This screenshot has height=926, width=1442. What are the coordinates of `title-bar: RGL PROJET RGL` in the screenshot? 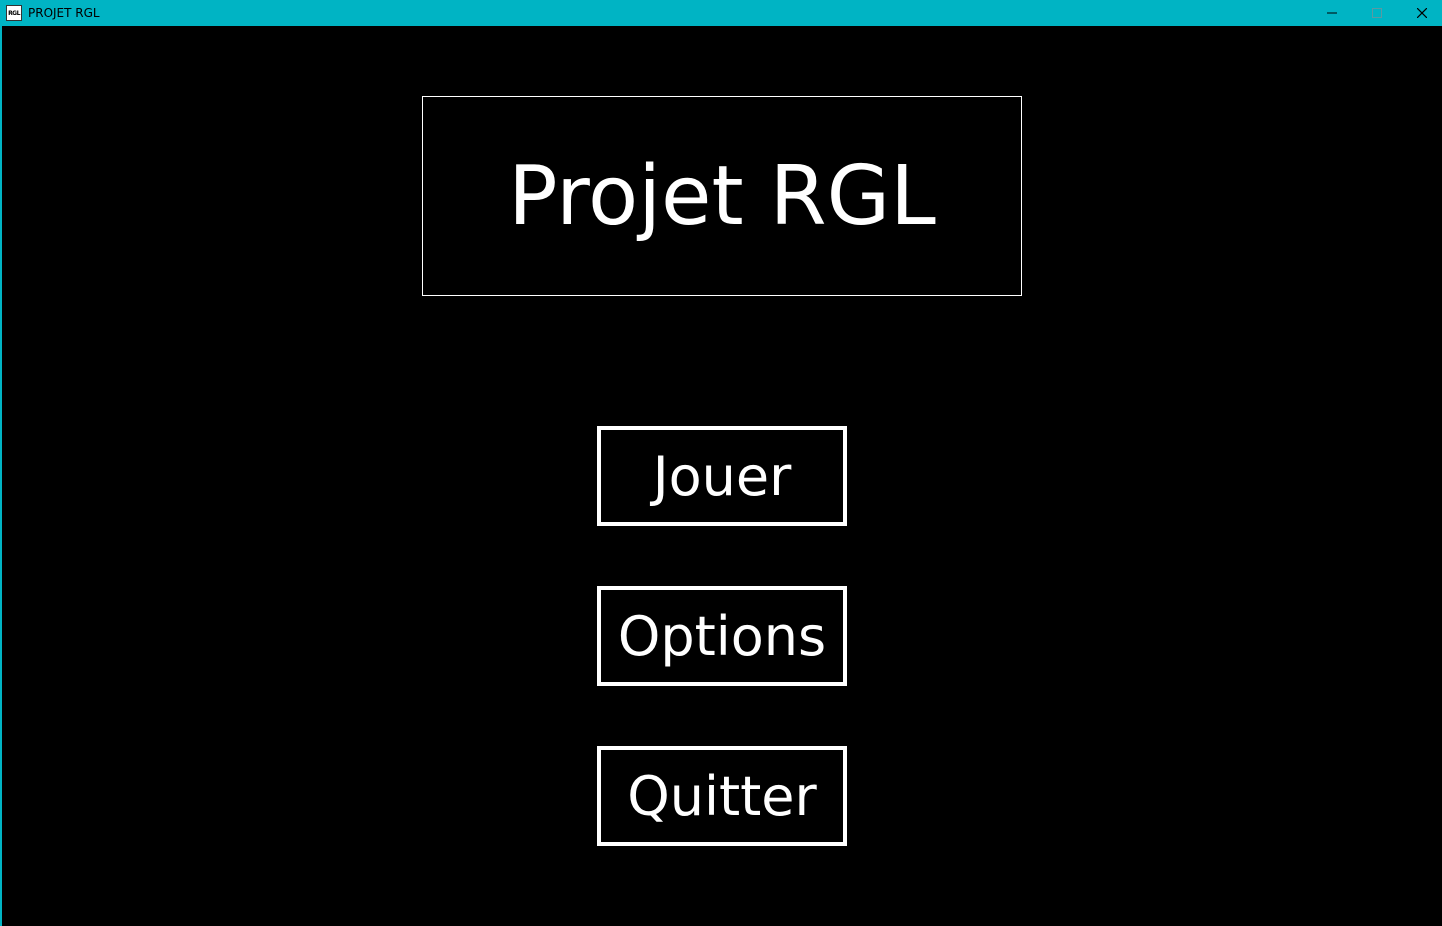 It's located at (722, 13).